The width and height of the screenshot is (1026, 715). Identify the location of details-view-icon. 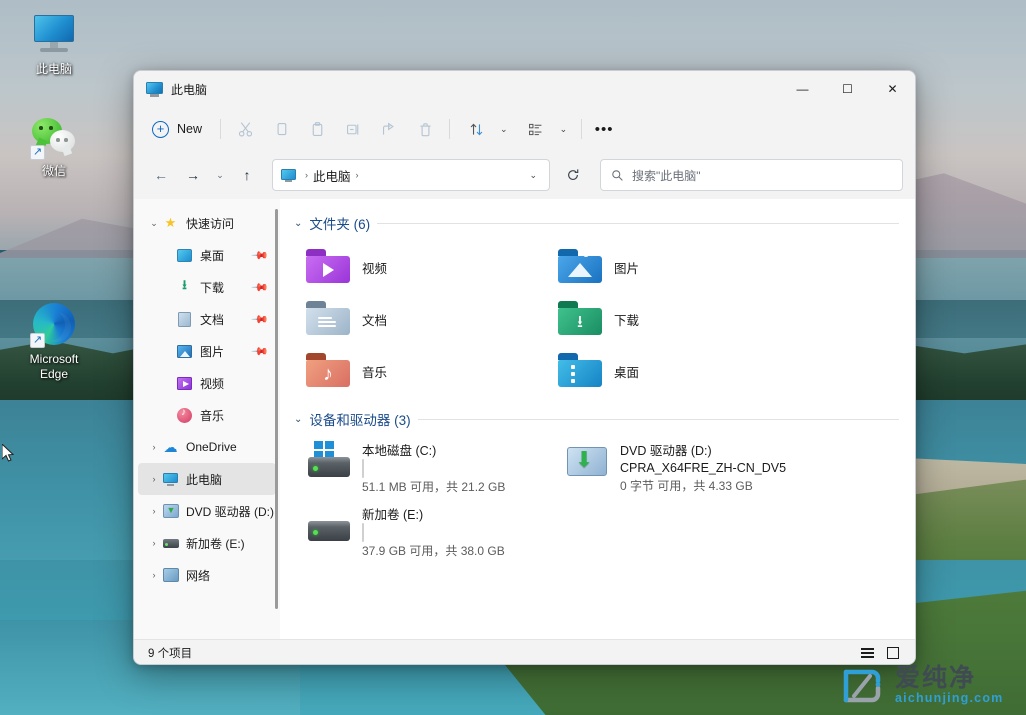
(867, 653).